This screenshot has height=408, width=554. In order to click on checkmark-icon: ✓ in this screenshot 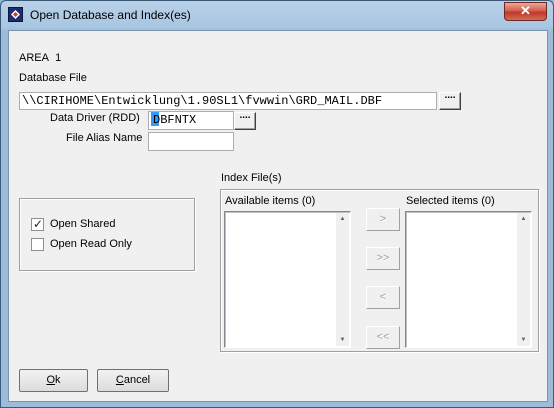, I will do `click(38, 224)`.